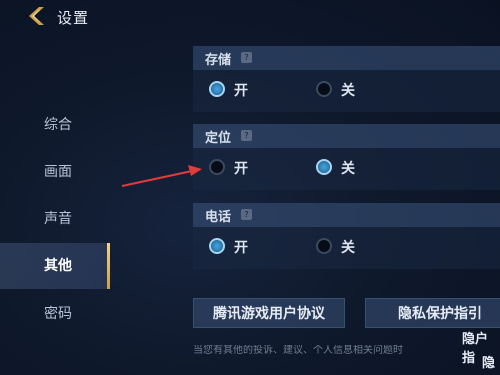 Image resolution: width=500 pixels, height=375 pixels. I want to click on section-title: 定位, so click(218, 138).